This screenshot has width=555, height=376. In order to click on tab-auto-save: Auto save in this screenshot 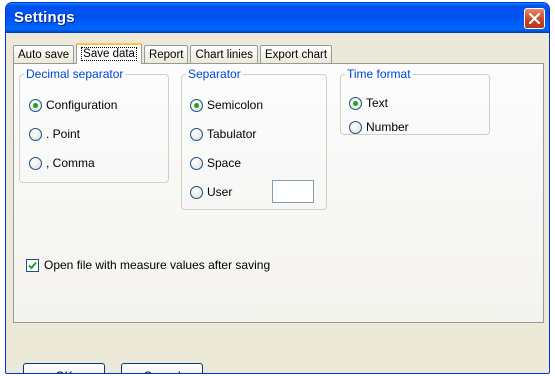, I will do `click(44, 54)`.